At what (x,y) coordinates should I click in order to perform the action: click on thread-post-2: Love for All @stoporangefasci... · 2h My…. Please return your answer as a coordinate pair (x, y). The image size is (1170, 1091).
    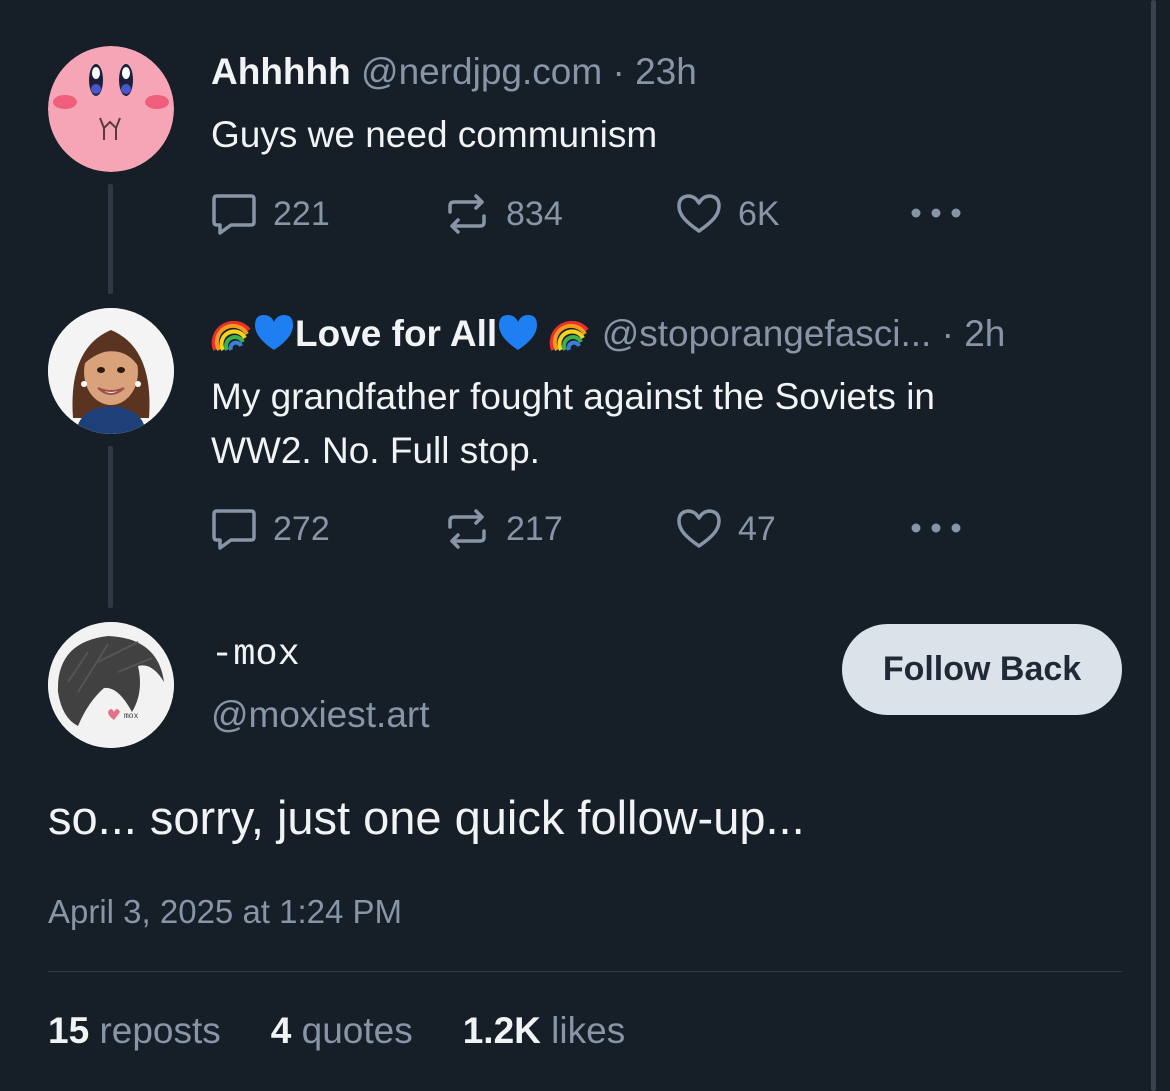
    Looking at the image, I should click on (665, 395).